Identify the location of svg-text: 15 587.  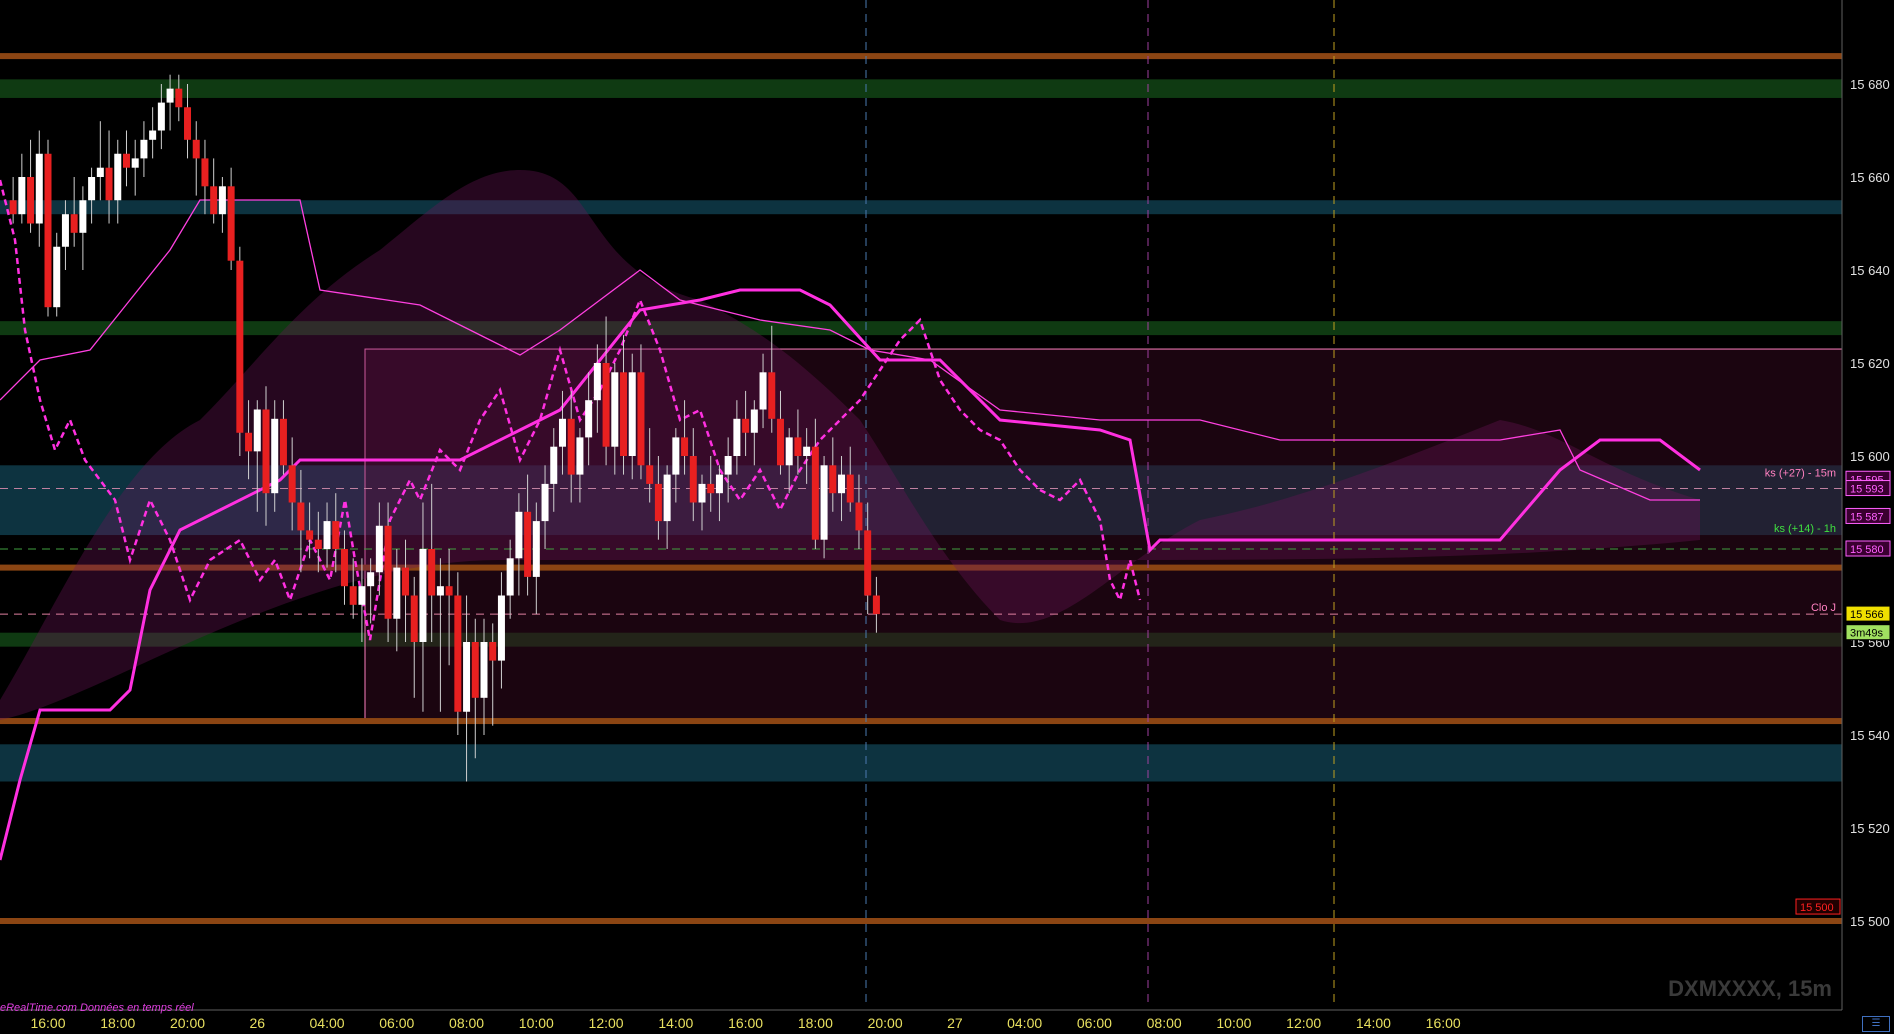
(1867, 517).